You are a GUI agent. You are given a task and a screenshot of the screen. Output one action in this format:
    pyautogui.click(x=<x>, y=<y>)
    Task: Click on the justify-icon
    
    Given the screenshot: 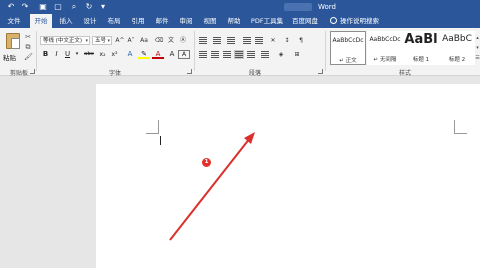 What is the action you would take?
    pyautogui.click(x=239, y=54)
    